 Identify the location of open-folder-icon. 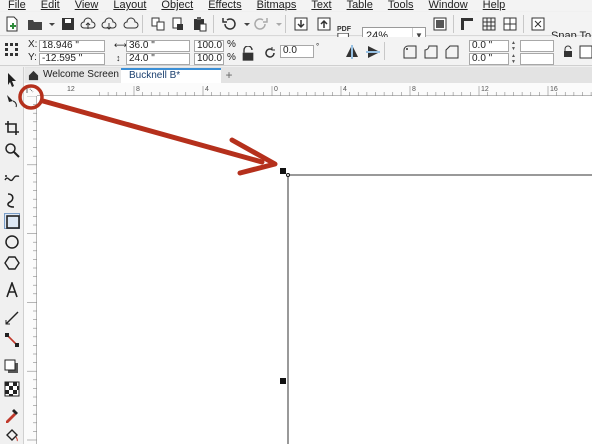
(35, 24).